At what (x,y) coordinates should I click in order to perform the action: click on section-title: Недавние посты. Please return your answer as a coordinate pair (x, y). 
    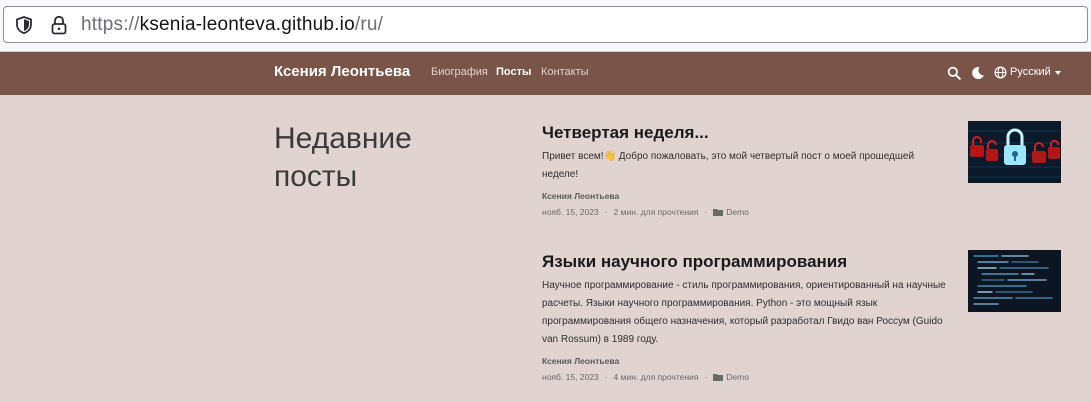
    Looking at the image, I should click on (343, 157).